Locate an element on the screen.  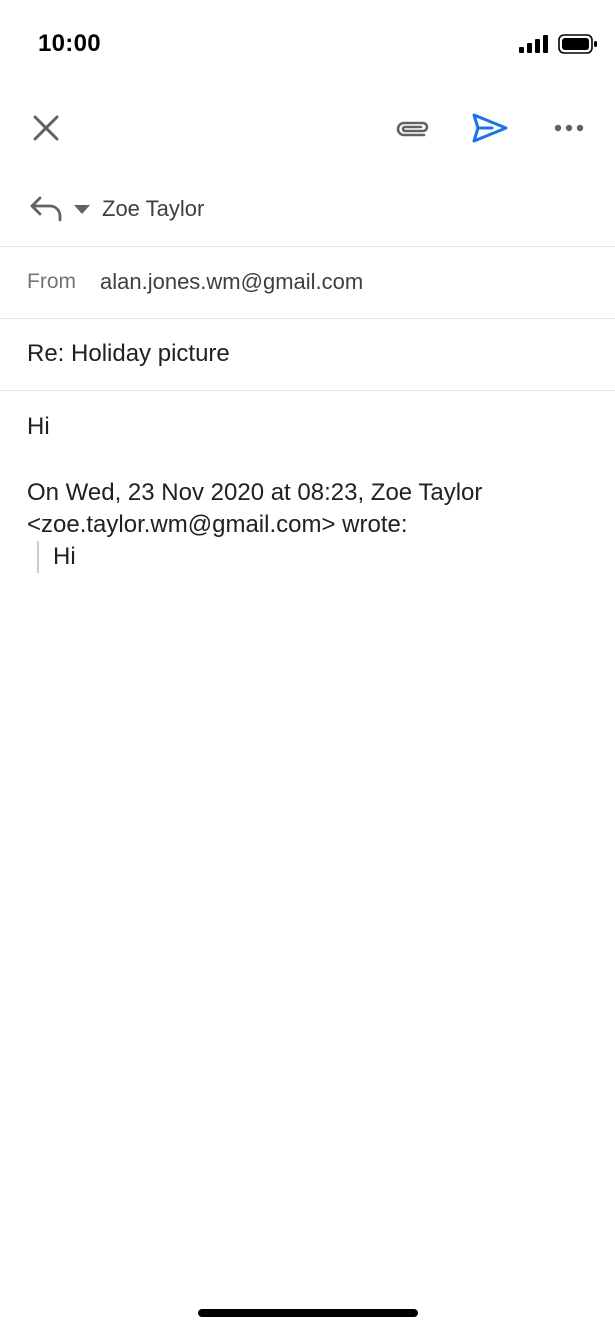
send-button is located at coordinates (490, 128).